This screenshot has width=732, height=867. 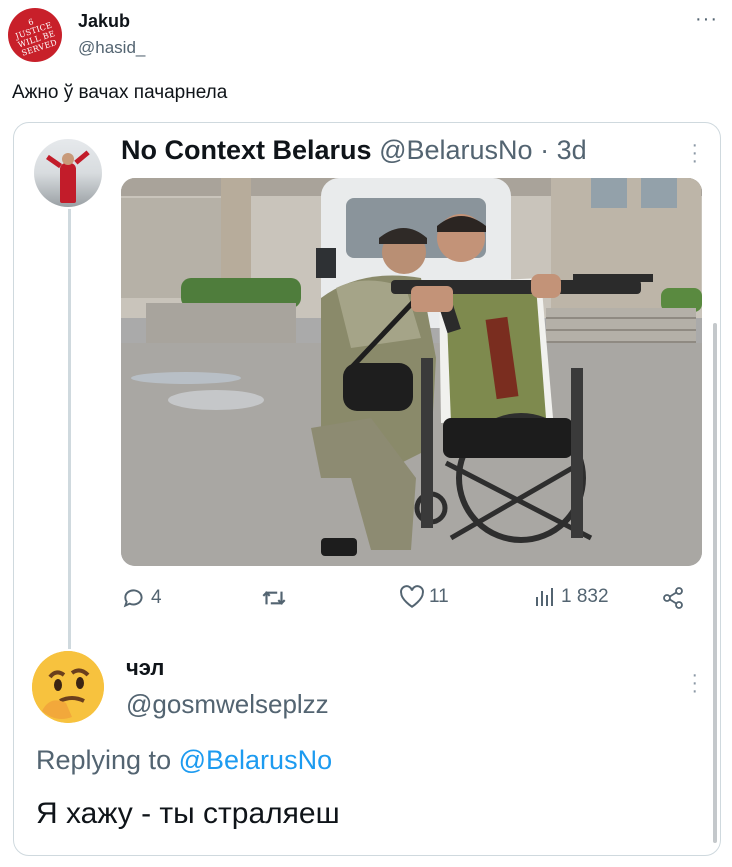 I want to click on reply-author-handle: @gosmwelseplzz, so click(x=227, y=704).